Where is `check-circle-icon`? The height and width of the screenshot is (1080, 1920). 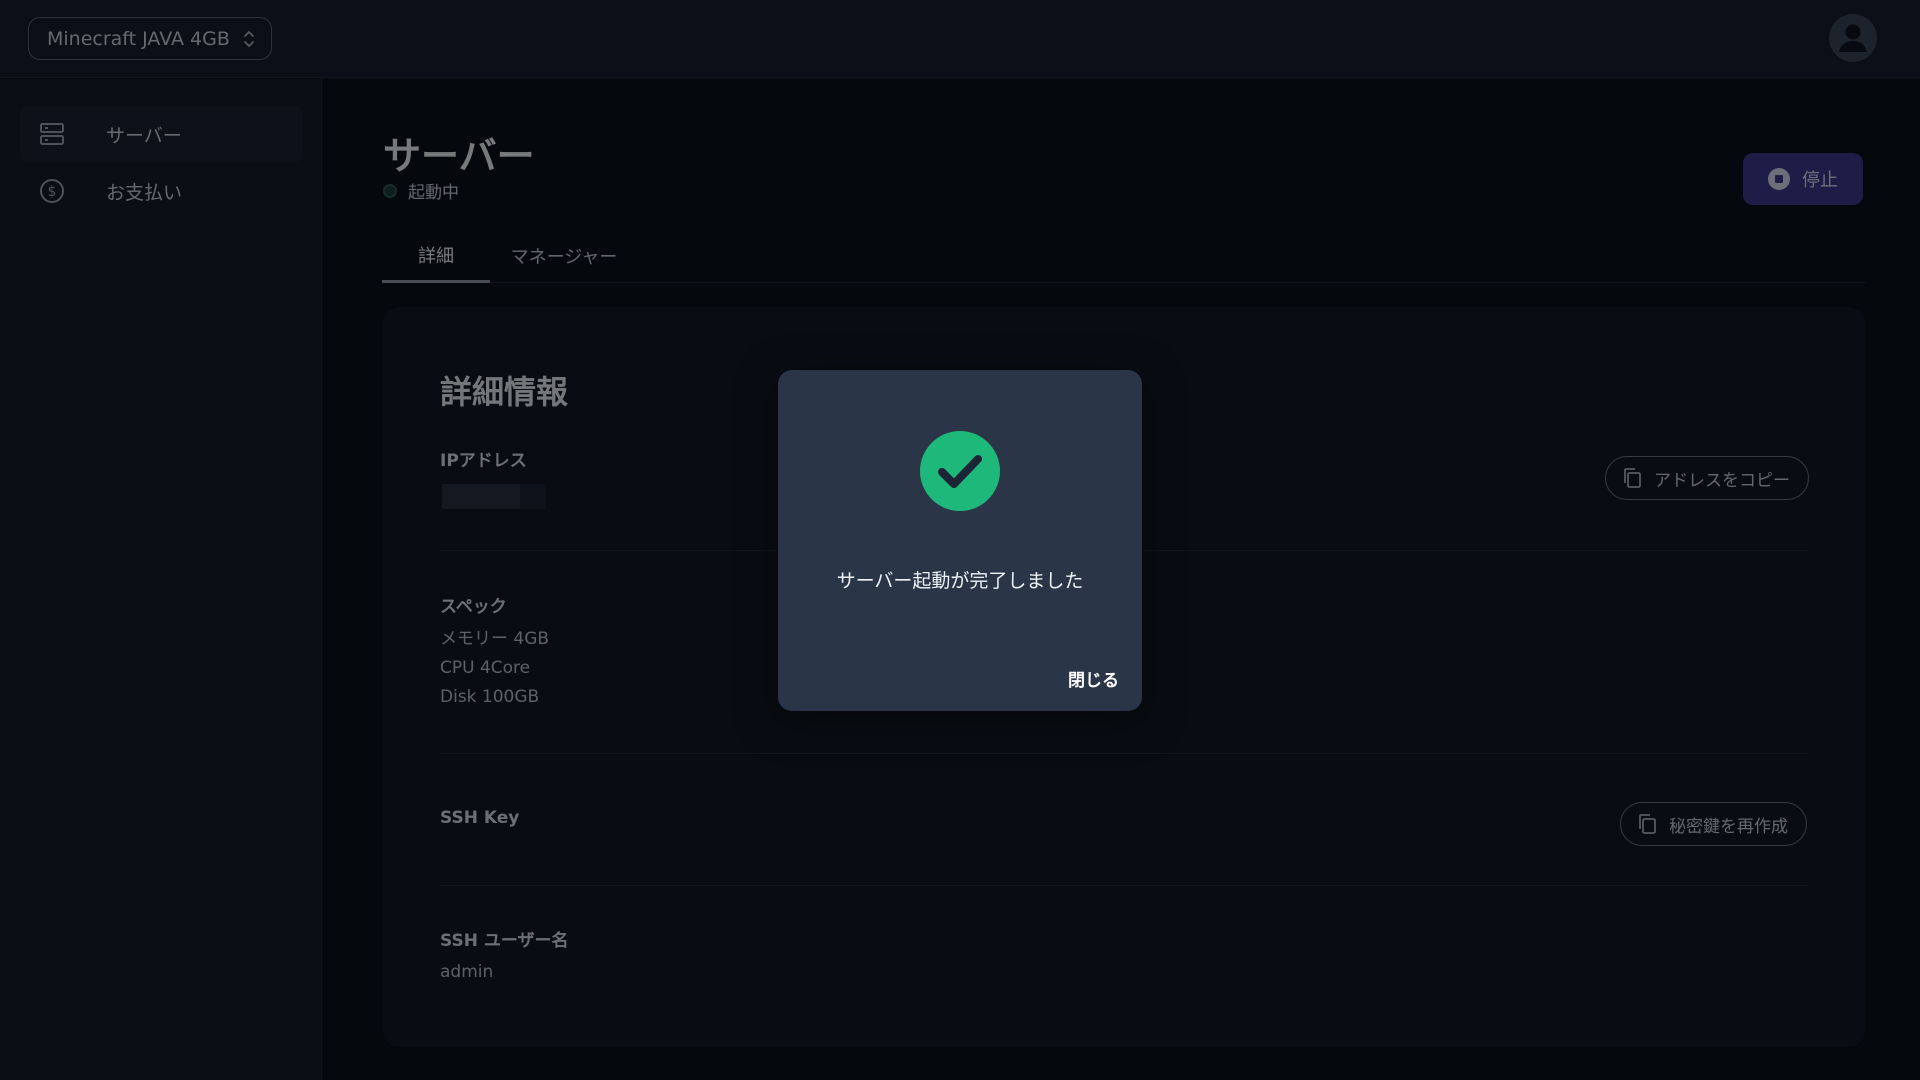
check-circle-icon is located at coordinates (960, 471).